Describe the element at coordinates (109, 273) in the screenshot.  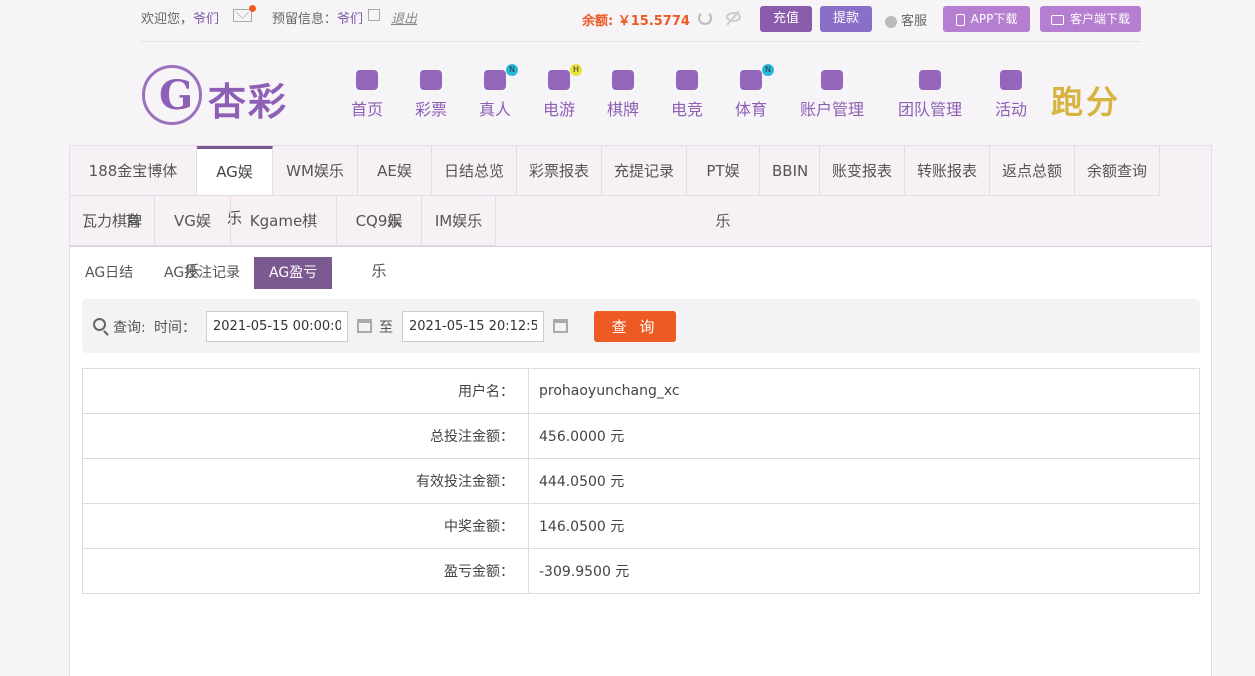
I see `subtab-ag-daily: AG日结` at that location.